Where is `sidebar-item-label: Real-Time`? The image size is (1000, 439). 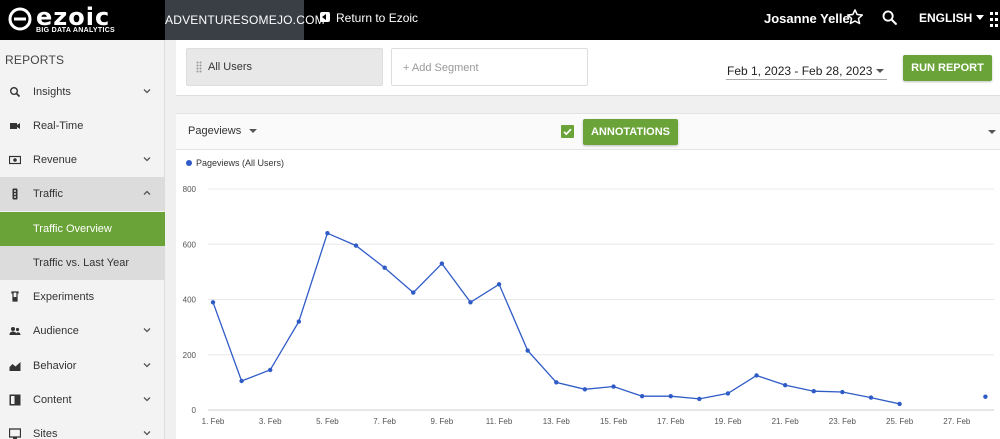 sidebar-item-label: Real-Time is located at coordinates (58, 126).